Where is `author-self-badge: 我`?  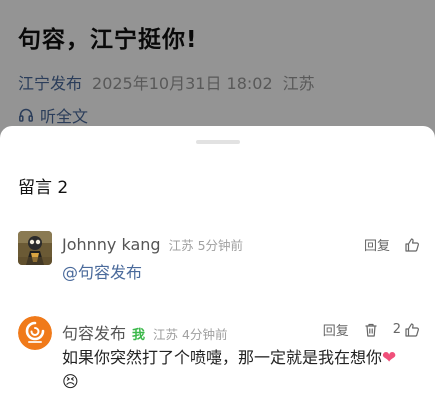 author-self-badge: 我 is located at coordinates (139, 335).